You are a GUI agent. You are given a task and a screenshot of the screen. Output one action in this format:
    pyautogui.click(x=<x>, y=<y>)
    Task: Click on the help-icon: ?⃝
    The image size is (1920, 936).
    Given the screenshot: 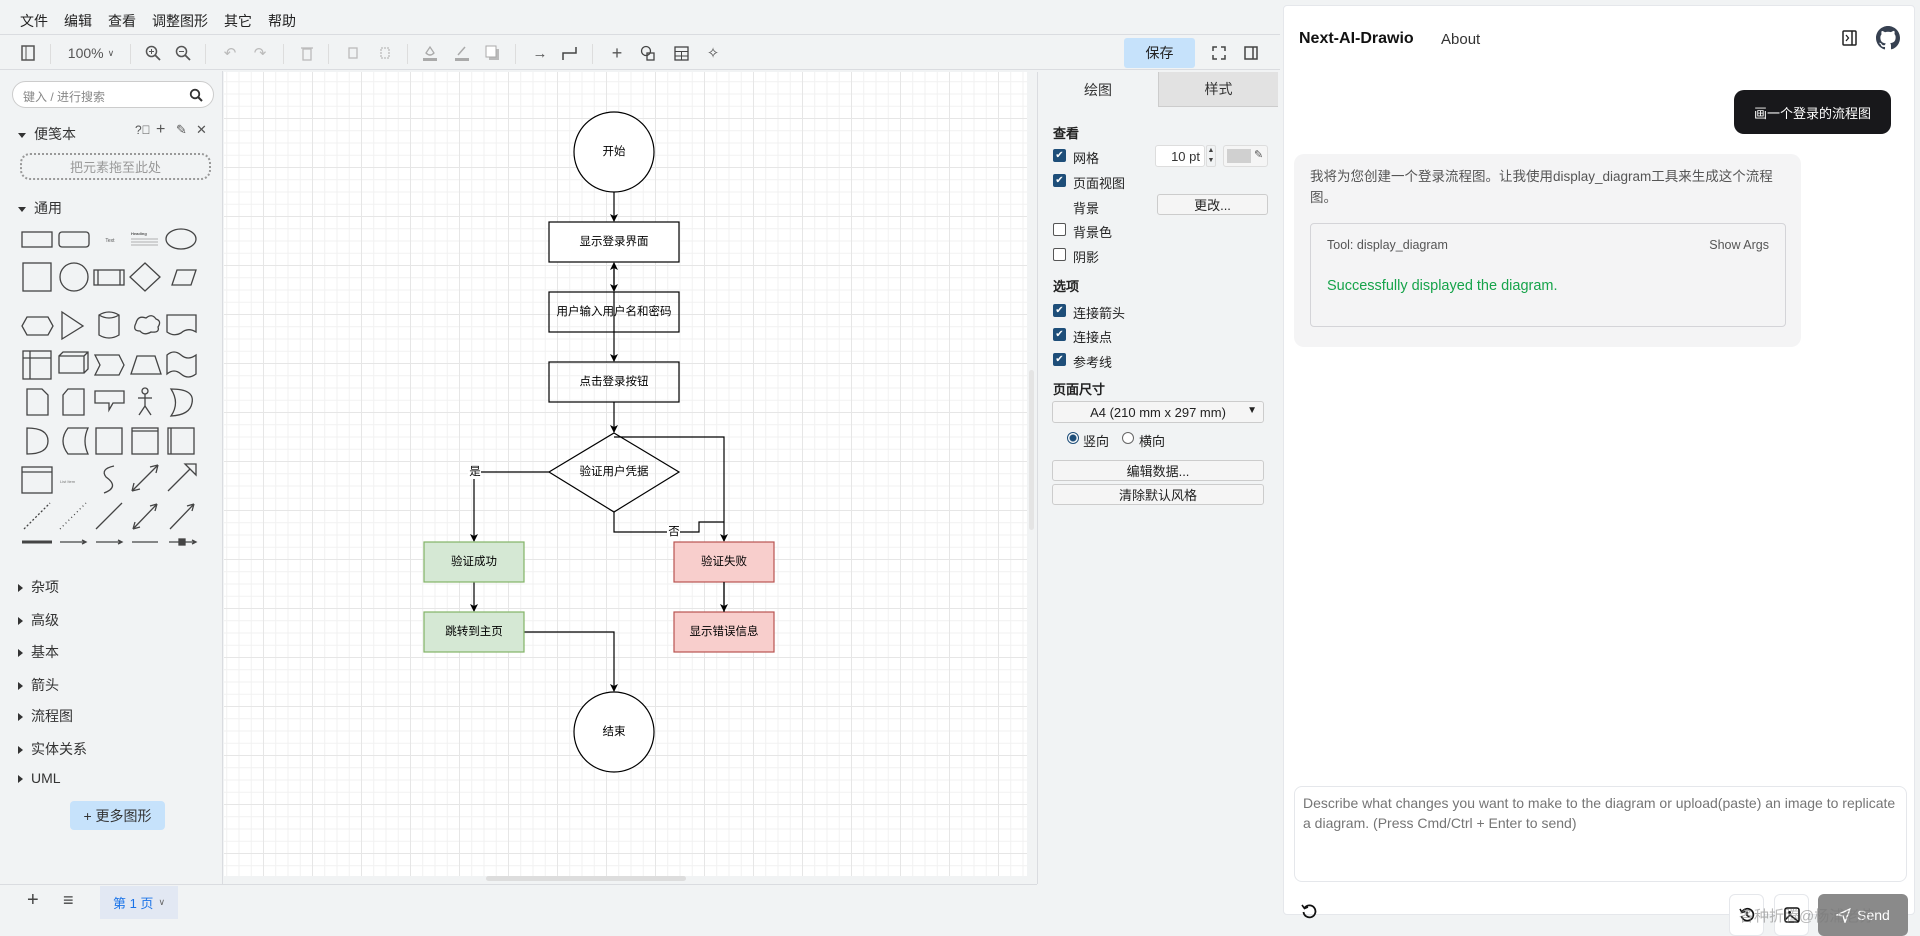 What is the action you would take?
    pyautogui.click(x=143, y=130)
    